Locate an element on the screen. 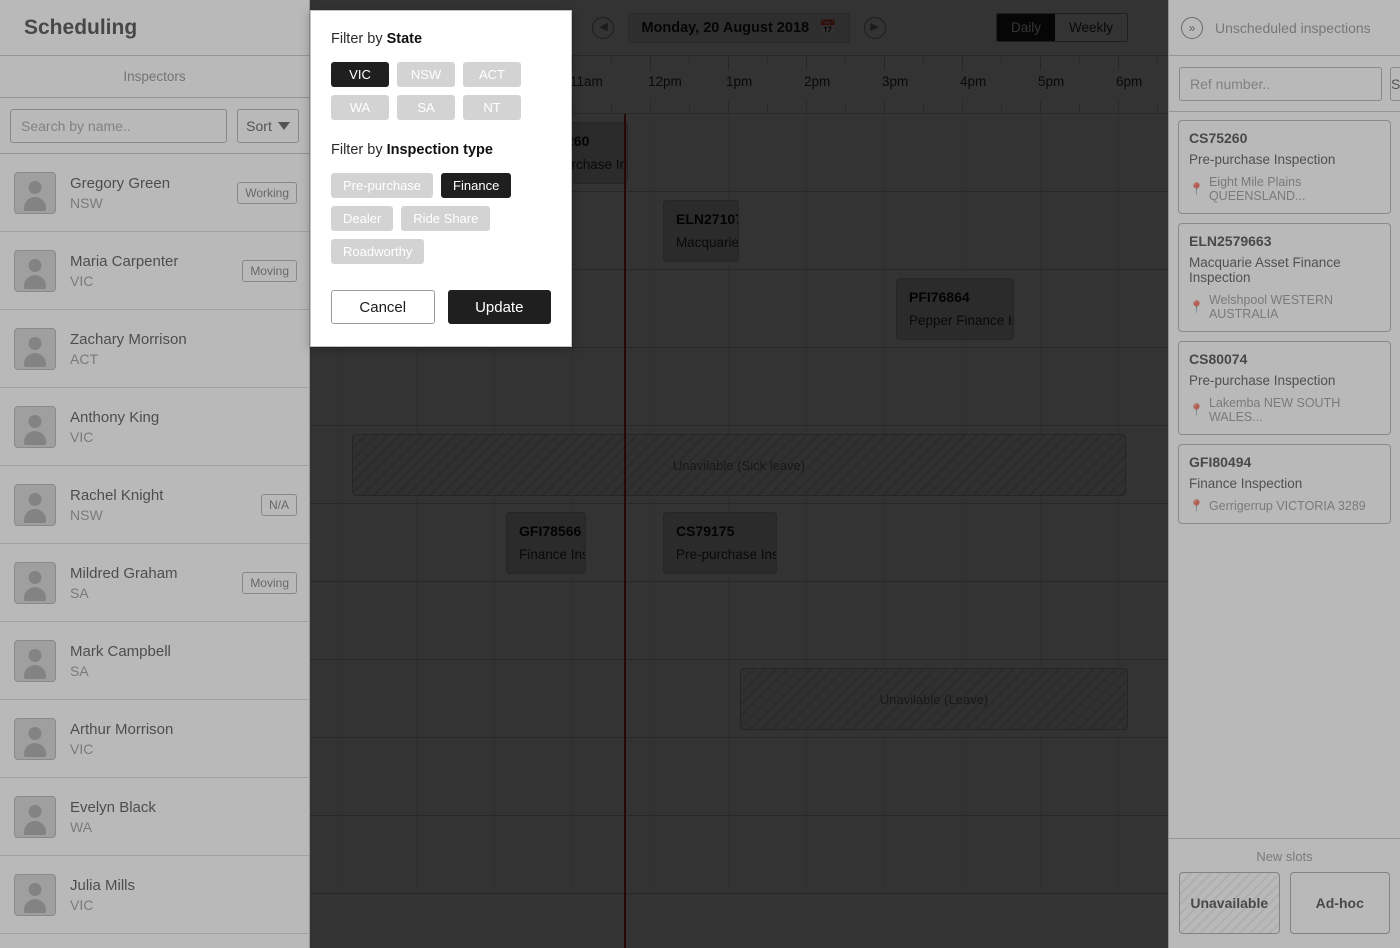 The height and width of the screenshot is (948, 1400). inspector-search-input is located at coordinates (118, 125).